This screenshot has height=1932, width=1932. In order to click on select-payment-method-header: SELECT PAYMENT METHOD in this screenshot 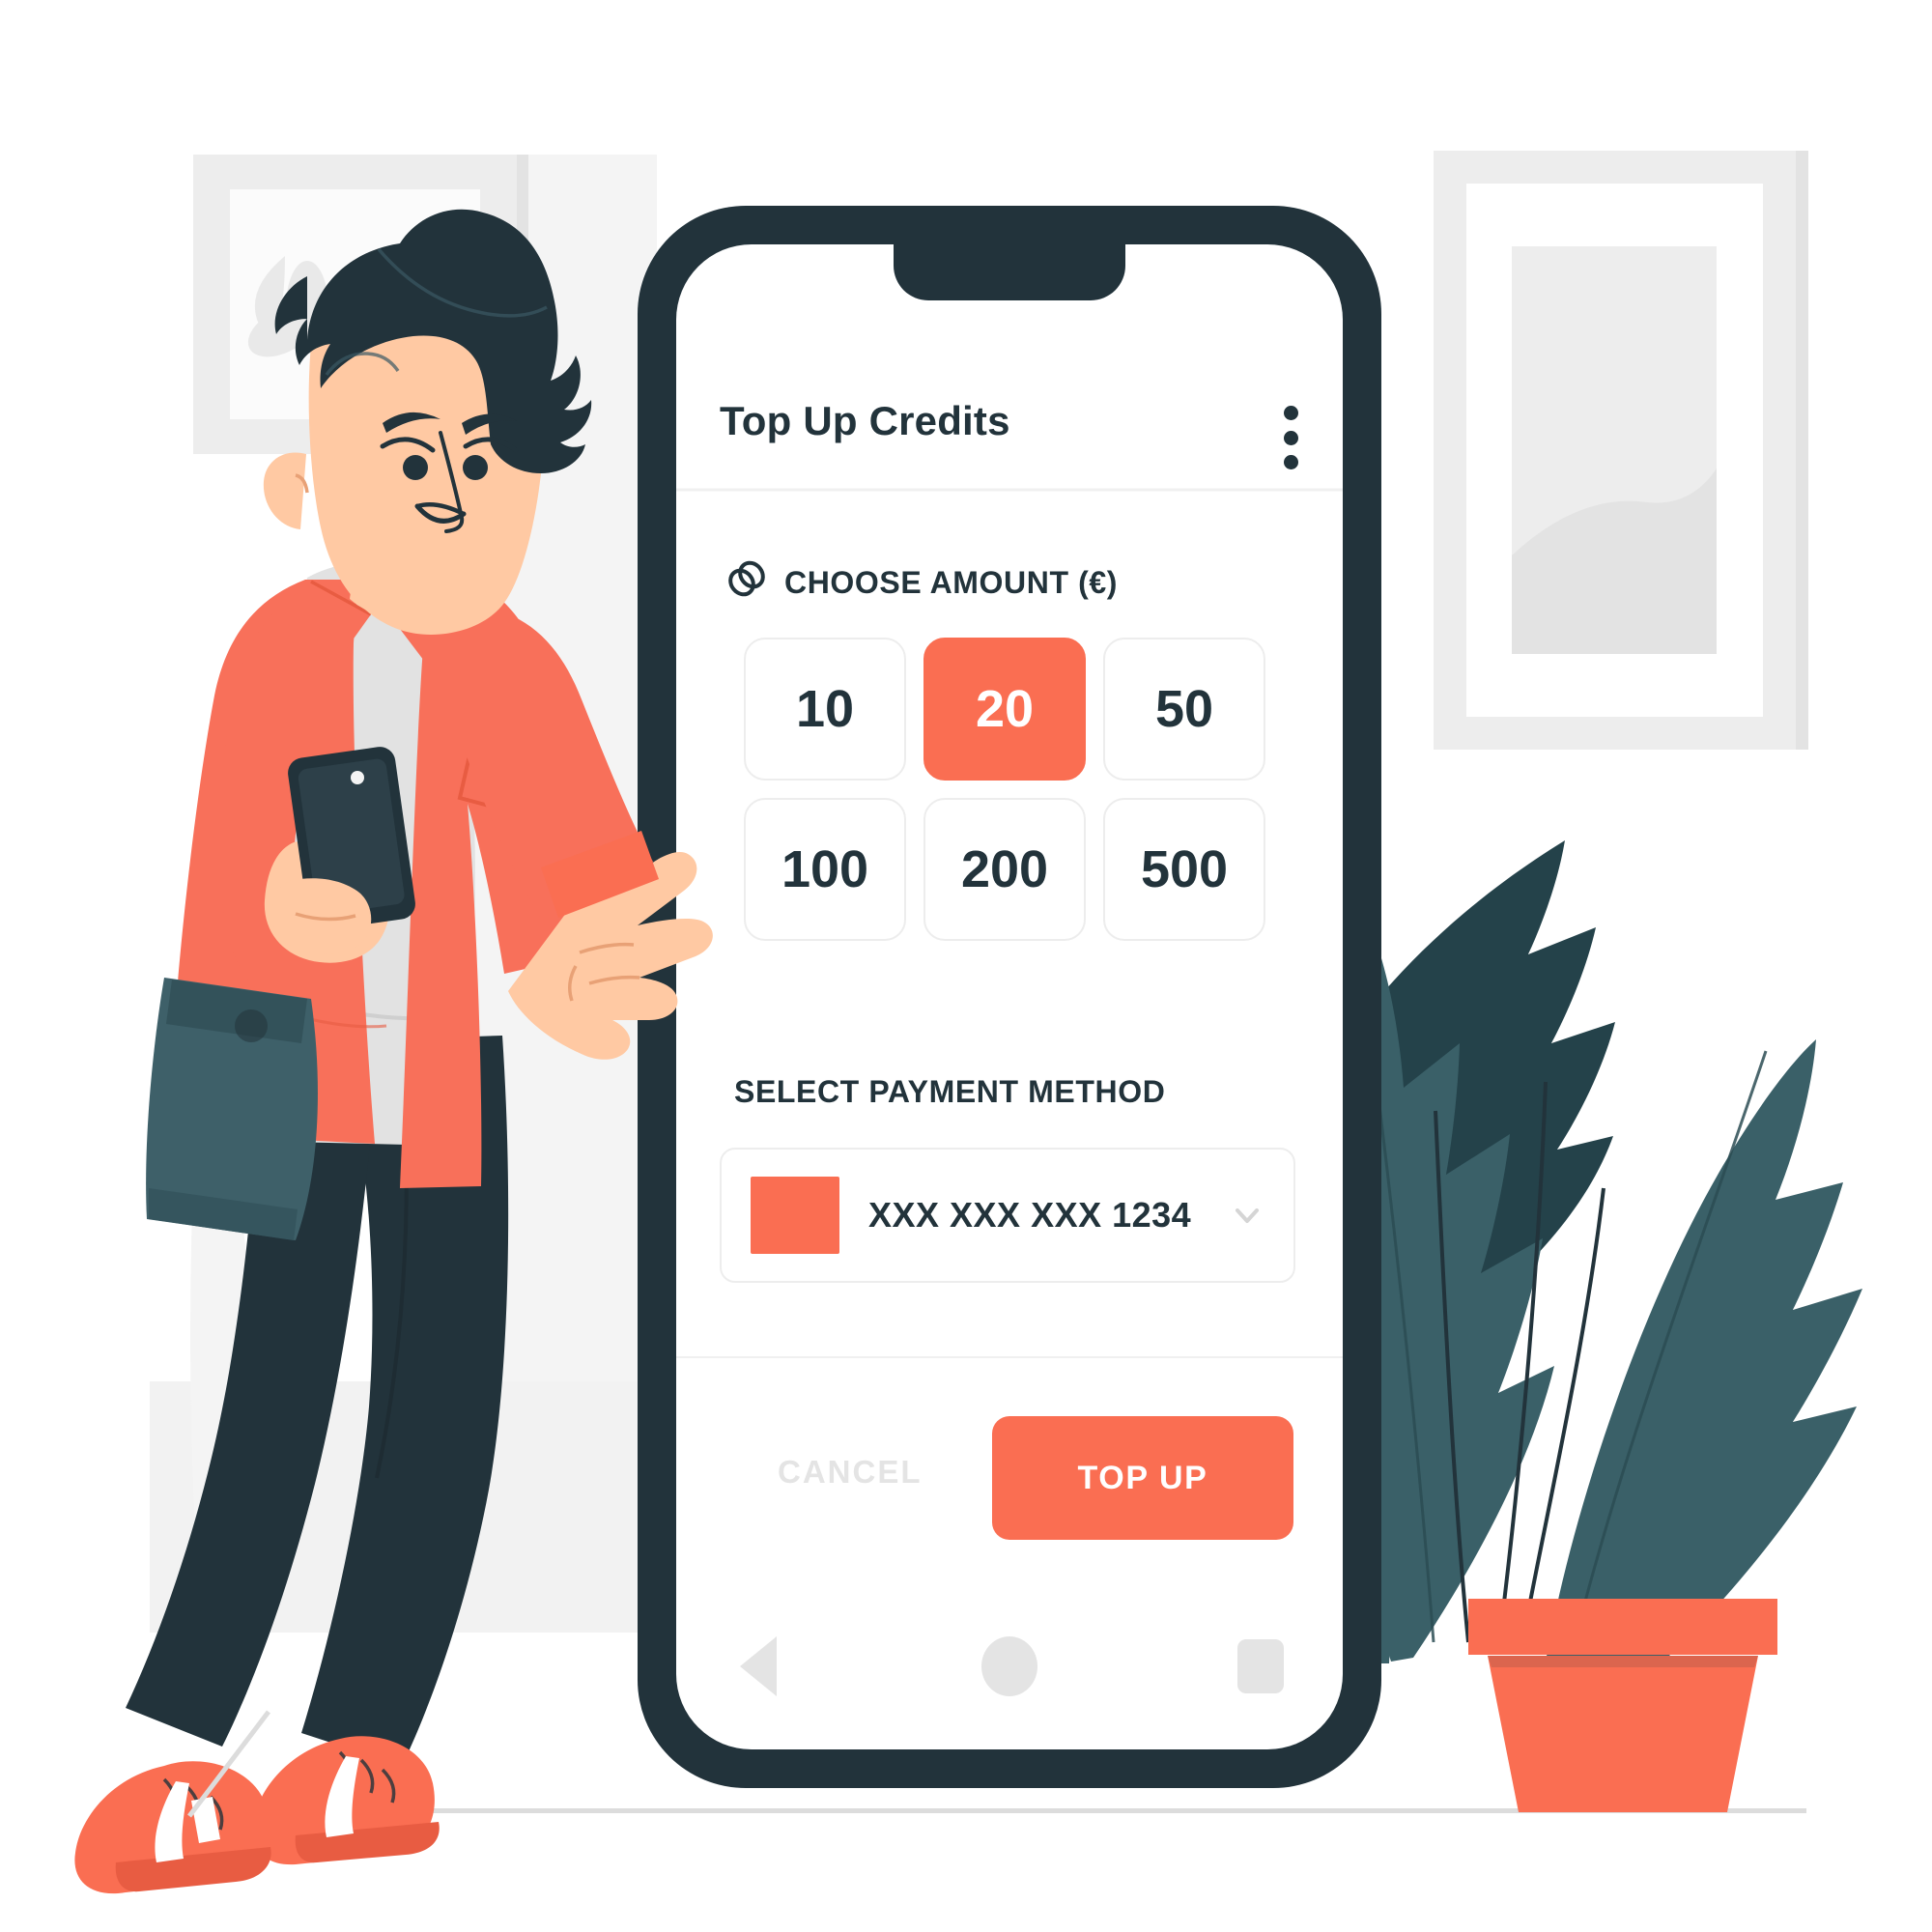, I will do `click(949, 1092)`.